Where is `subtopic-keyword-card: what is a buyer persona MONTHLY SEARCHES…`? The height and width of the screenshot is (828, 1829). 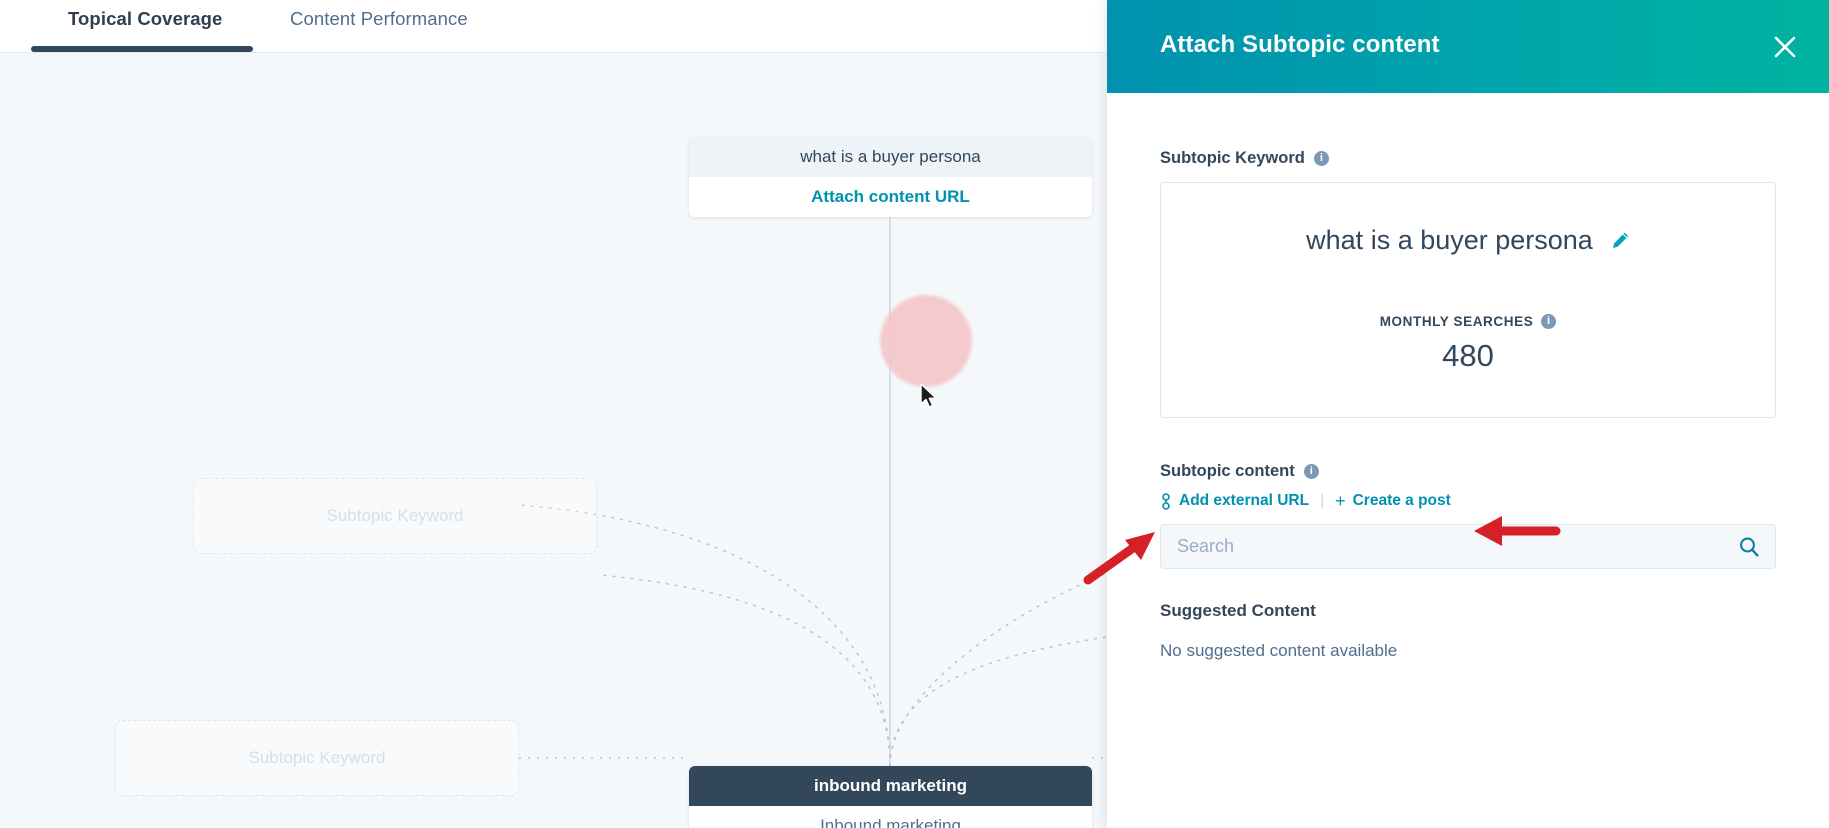 subtopic-keyword-card: what is a buyer persona MONTHLY SEARCHES… is located at coordinates (1468, 300).